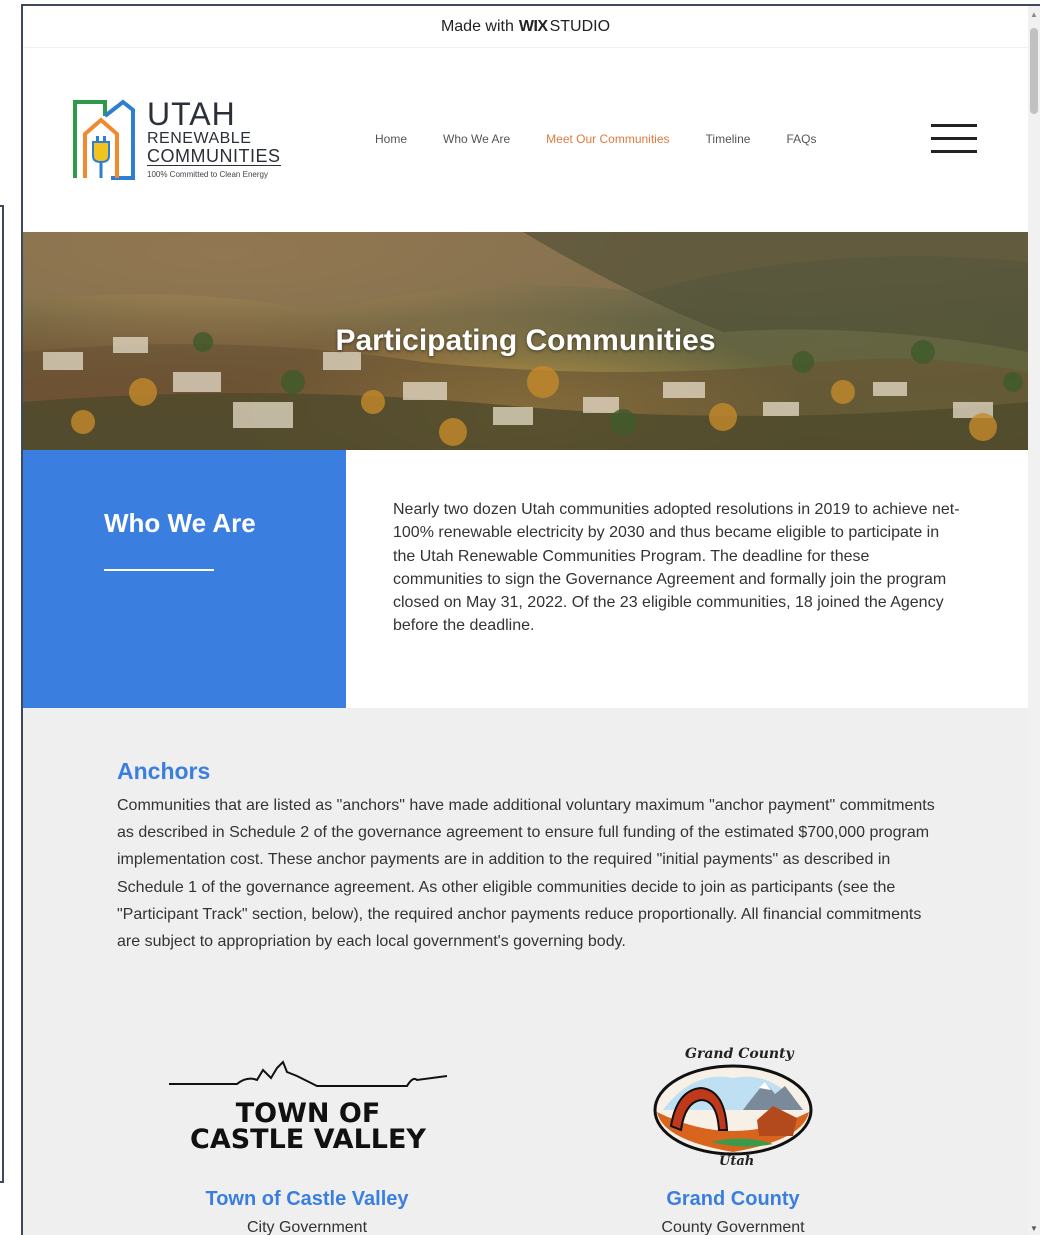 This screenshot has height=1235, width=1040. I want to click on community-type-grand-county: County Government, so click(733, 1227).